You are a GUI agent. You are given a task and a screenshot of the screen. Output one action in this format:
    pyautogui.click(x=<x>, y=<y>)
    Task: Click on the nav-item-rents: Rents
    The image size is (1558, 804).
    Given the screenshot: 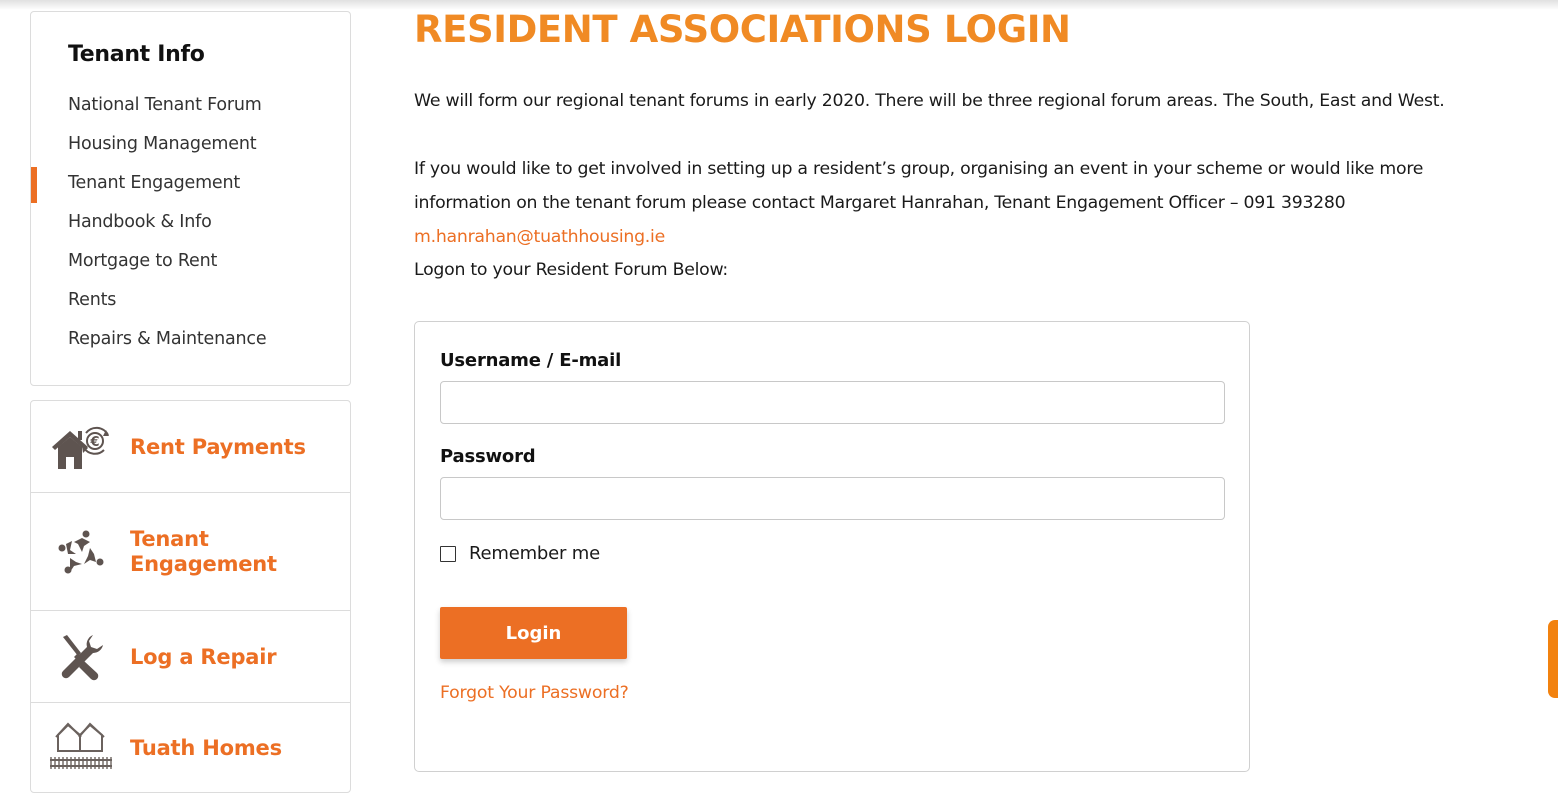 What is the action you would take?
    pyautogui.click(x=190, y=304)
    